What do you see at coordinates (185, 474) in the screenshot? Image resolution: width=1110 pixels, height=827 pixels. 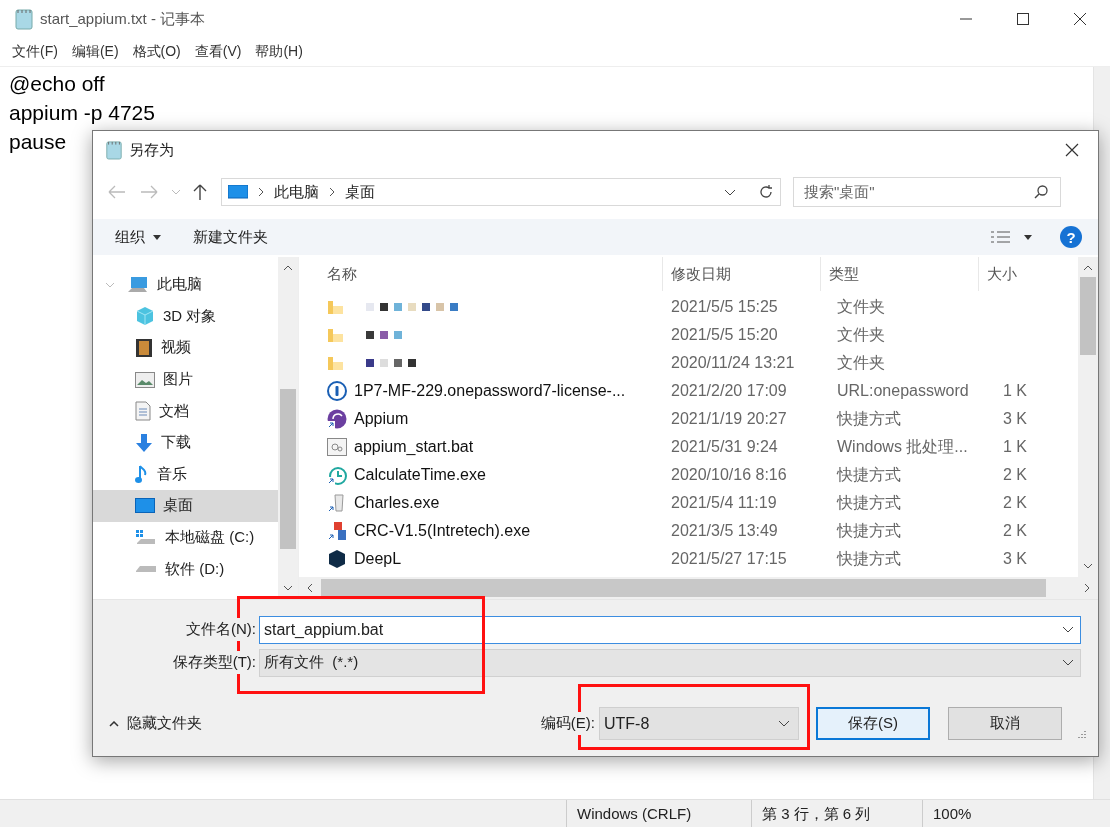 I see `sidebar-item: 音乐` at bounding box center [185, 474].